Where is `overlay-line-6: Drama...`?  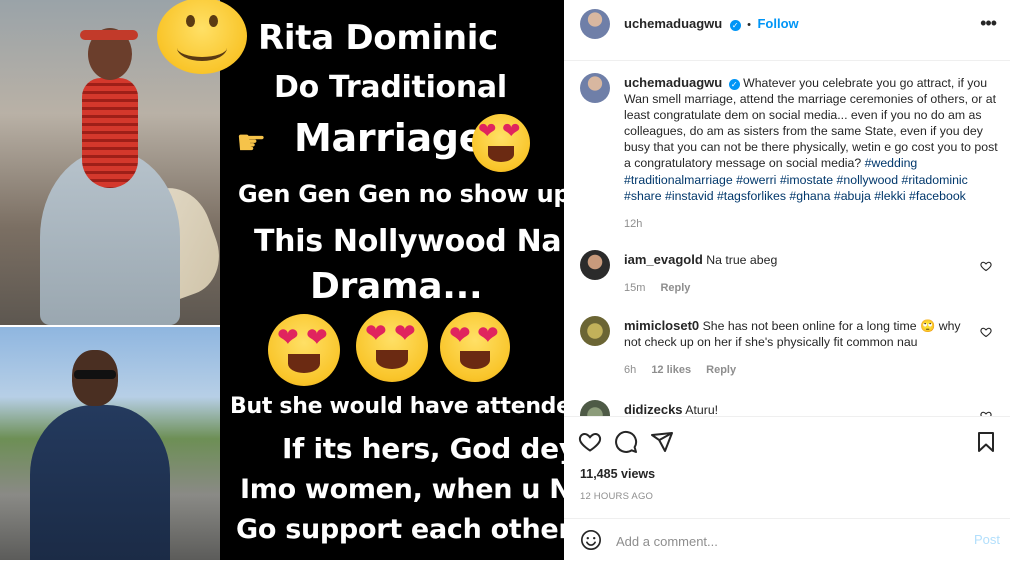
overlay-line-6: Drama... is located at coordinates (396, 286).